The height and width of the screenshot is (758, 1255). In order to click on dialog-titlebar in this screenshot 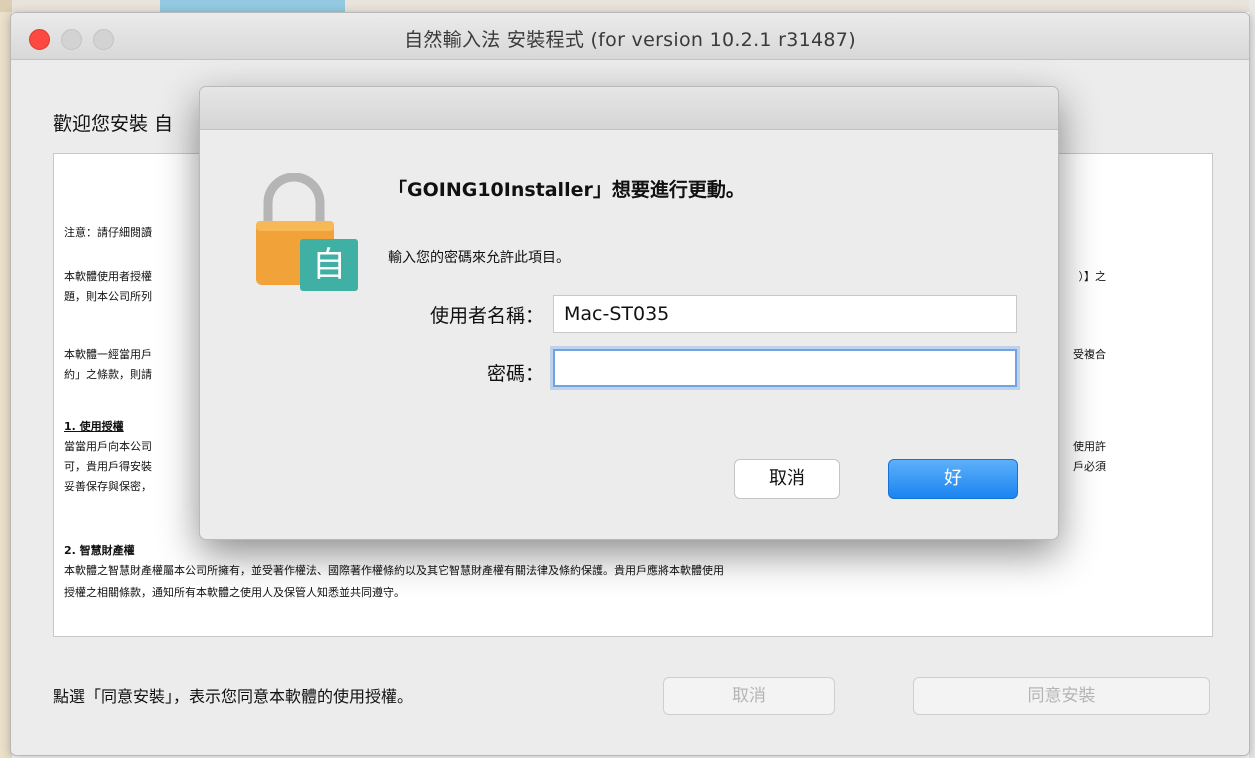, I will do `click(629, 108)`.